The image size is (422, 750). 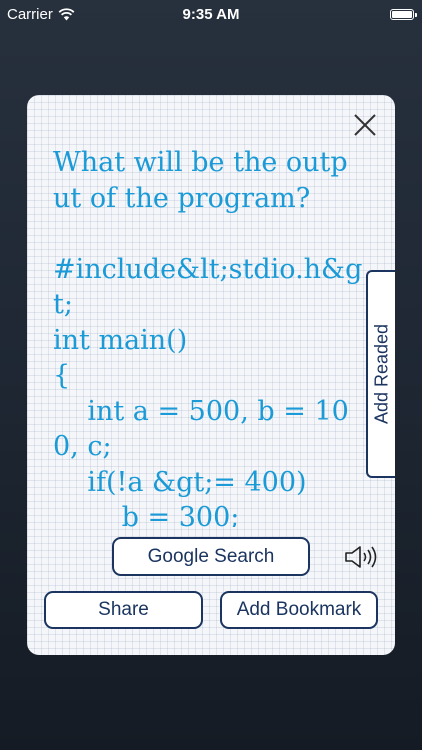 I want to click on speaker-icon, so click(x=361, y=557).